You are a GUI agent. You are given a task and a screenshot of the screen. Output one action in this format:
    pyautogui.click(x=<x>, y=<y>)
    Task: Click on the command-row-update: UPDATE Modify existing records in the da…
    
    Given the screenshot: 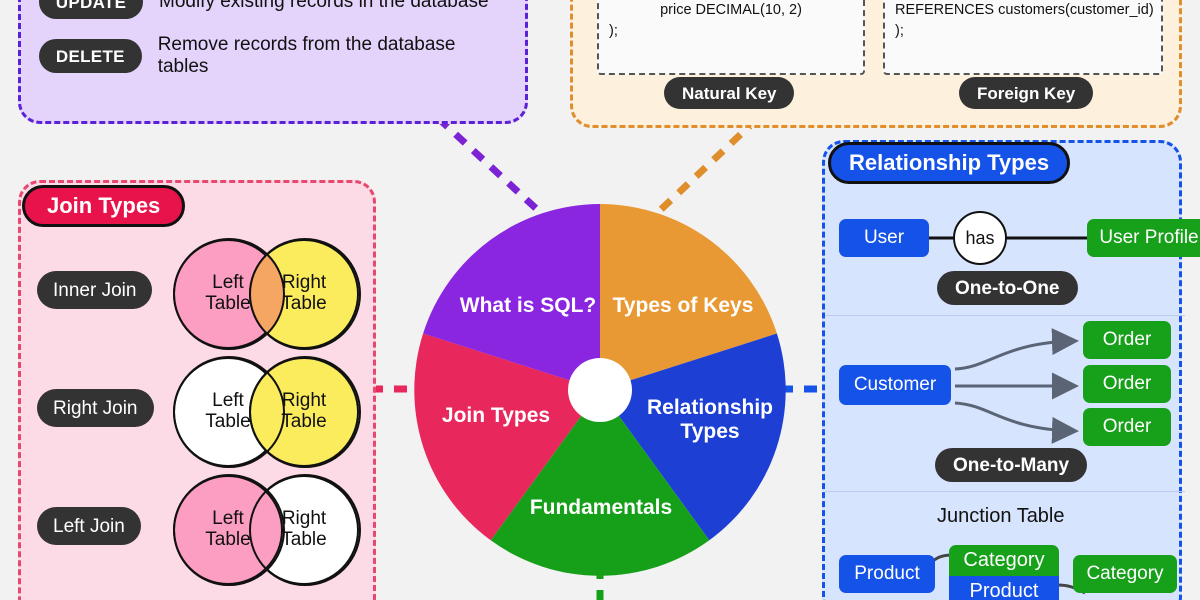 What is the action you would take?
    pyautogui.click(x=273, y=14)
    